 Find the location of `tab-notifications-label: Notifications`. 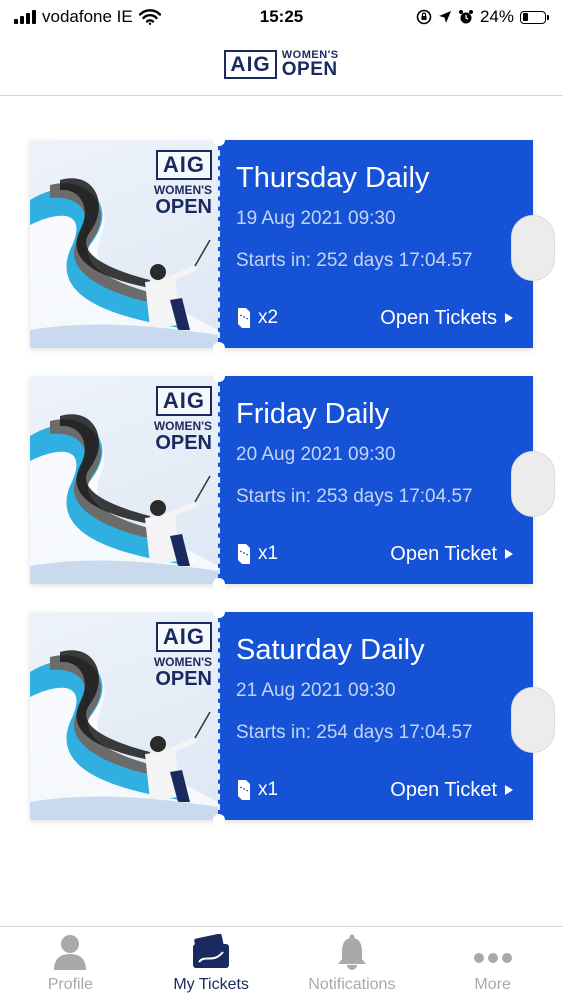

tab-notifications-label: Notifications is located at coordinates (352, 984).